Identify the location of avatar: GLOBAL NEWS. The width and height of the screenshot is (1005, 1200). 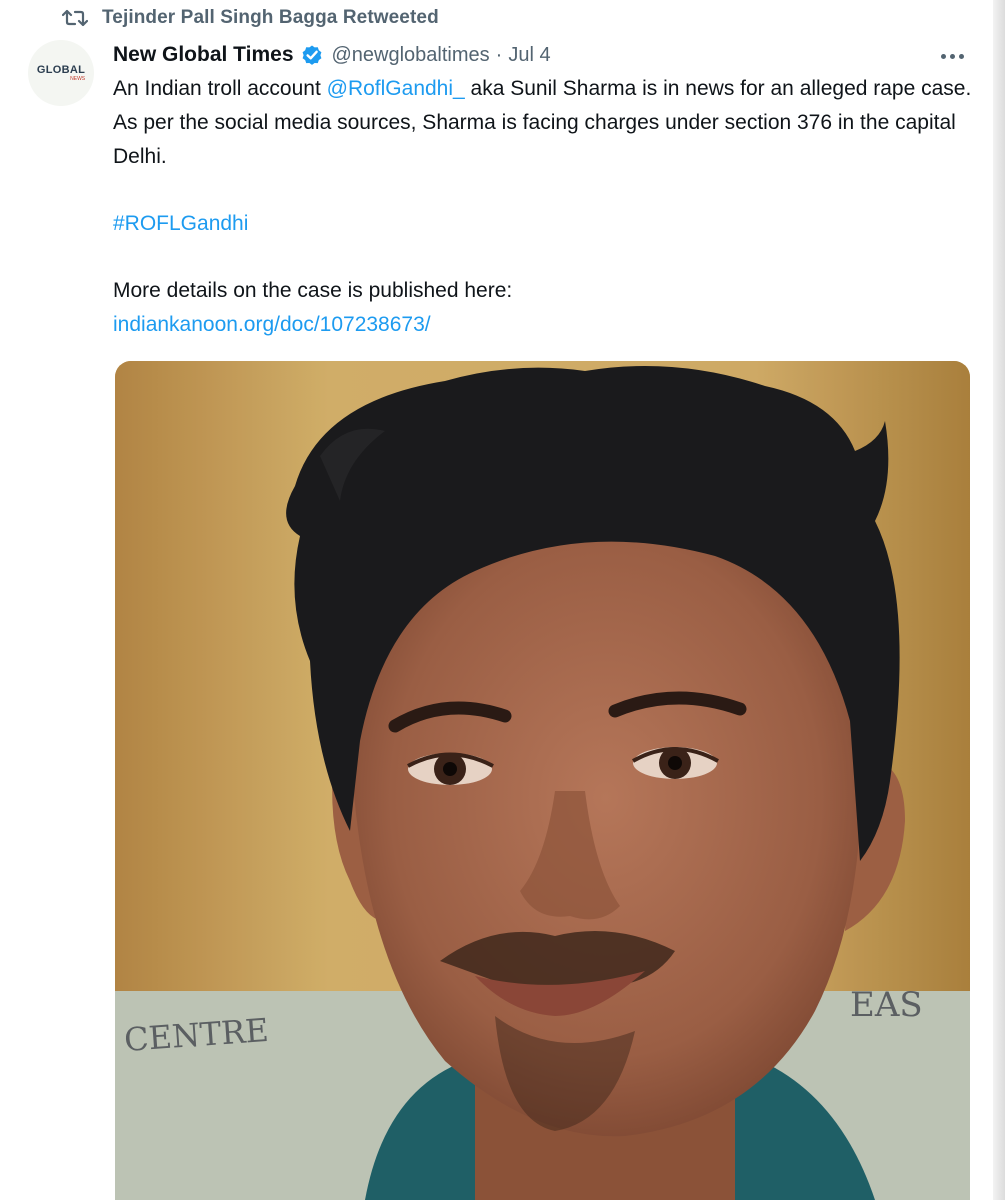
(61, 73).